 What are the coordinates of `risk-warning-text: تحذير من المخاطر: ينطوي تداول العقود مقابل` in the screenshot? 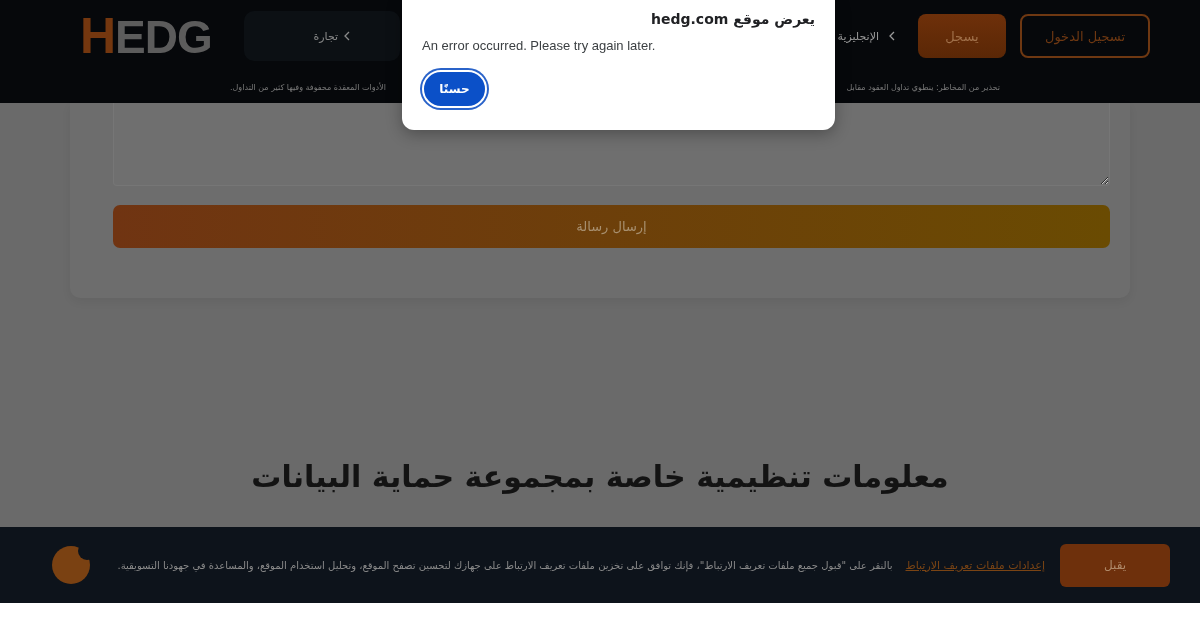 It's located at (923, 87).